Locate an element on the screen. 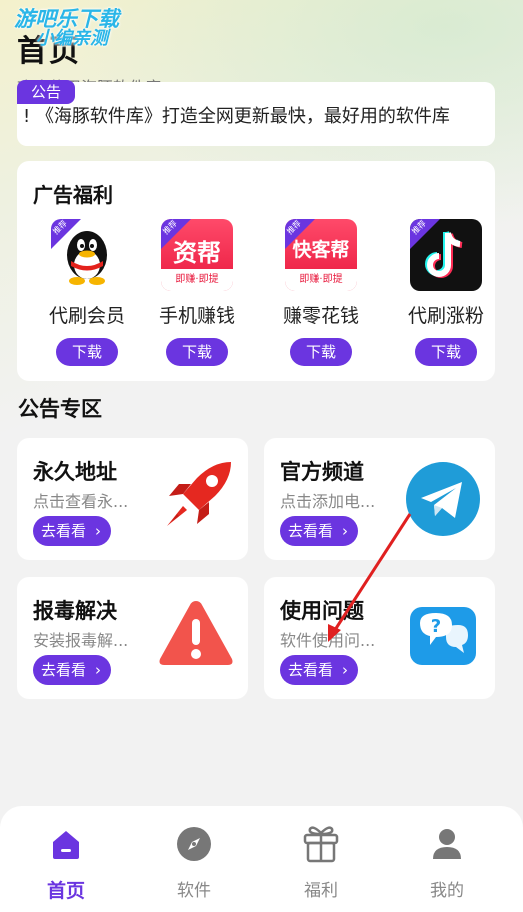  notice-bar: ! 《海豚软件库》打造全网更新最快，最好用的软件库 is located at coordinates (256, 114).